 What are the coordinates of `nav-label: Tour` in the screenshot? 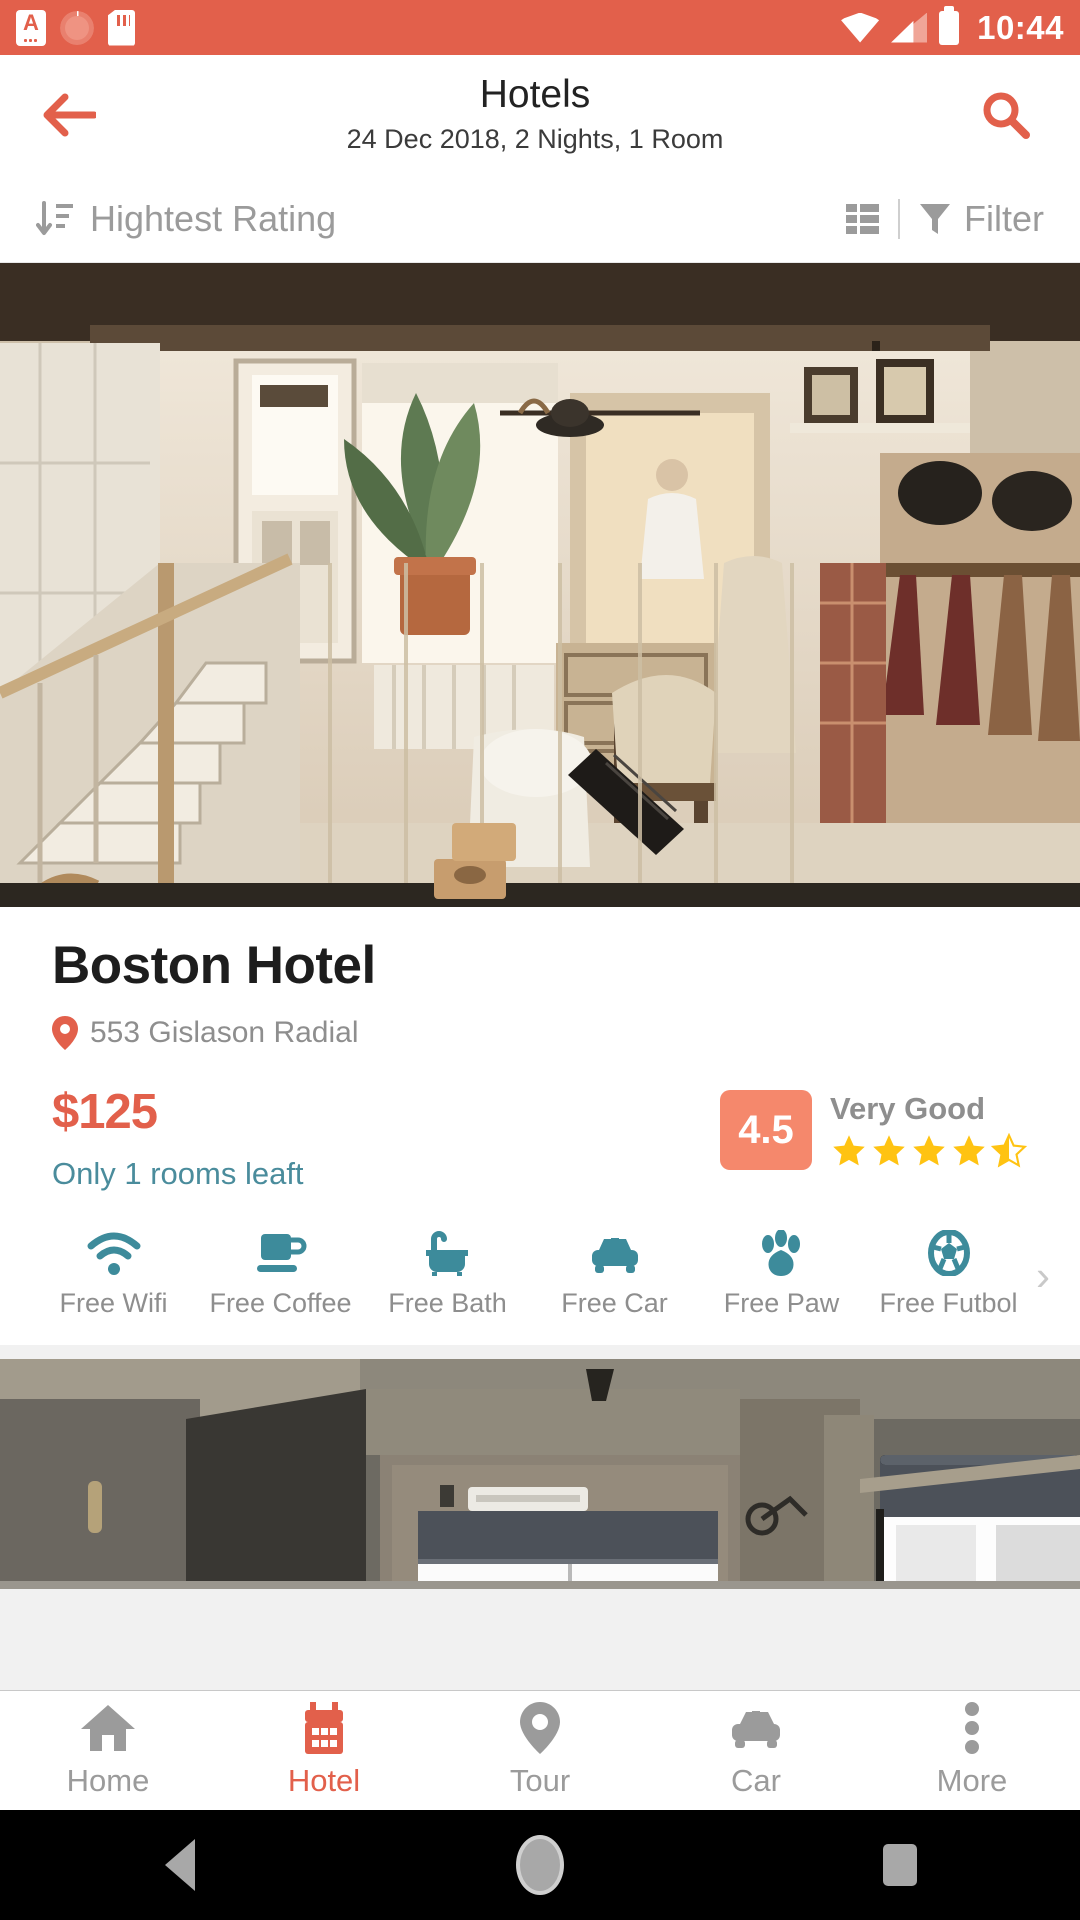 It's located at (540, 1780).